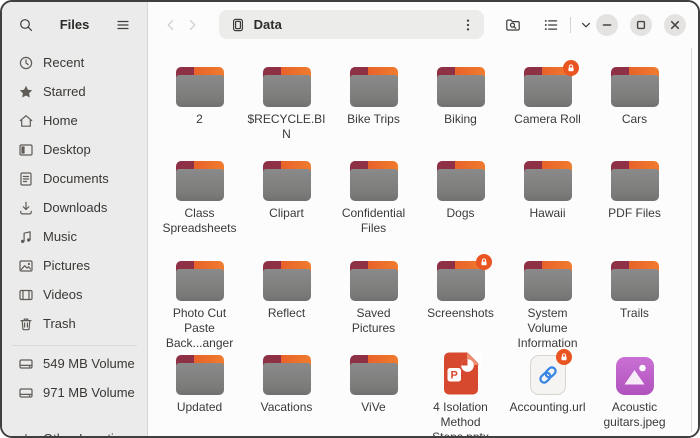 The image size is (700, 438). I want to click on grid-item-class-spreadsheets: Class Spreadsheets, so click(200, 207).